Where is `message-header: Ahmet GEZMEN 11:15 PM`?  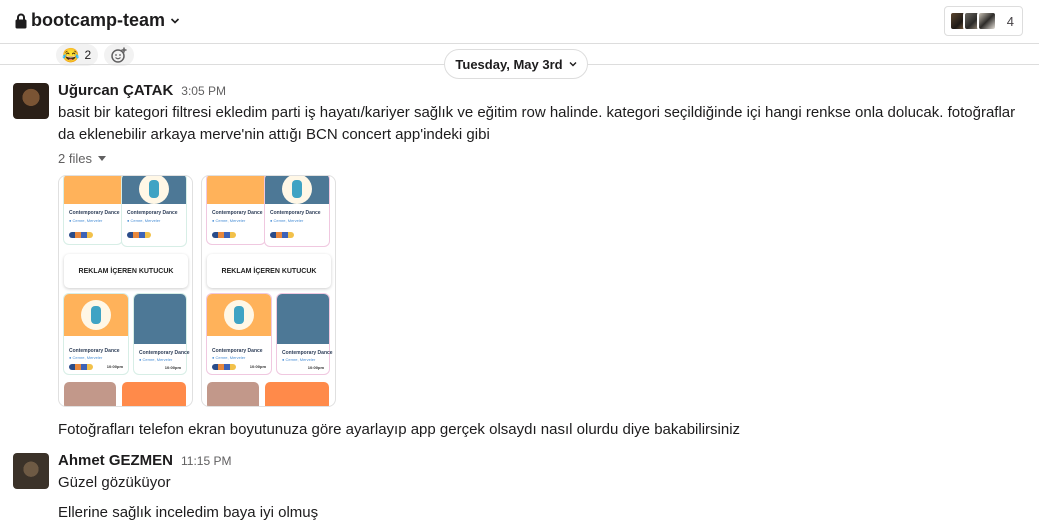 message-header: Ahmet GEZMEN 11:15 PM is located at coordinates (145, 460).